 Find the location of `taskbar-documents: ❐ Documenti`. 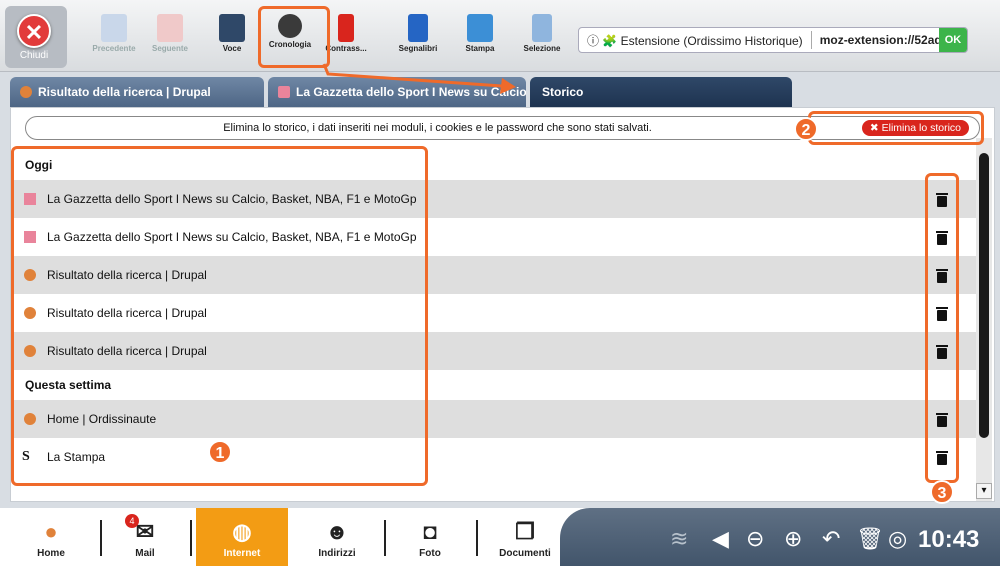

taskbar-documents: ❐ Documenti is located at coordinates (525, 537).